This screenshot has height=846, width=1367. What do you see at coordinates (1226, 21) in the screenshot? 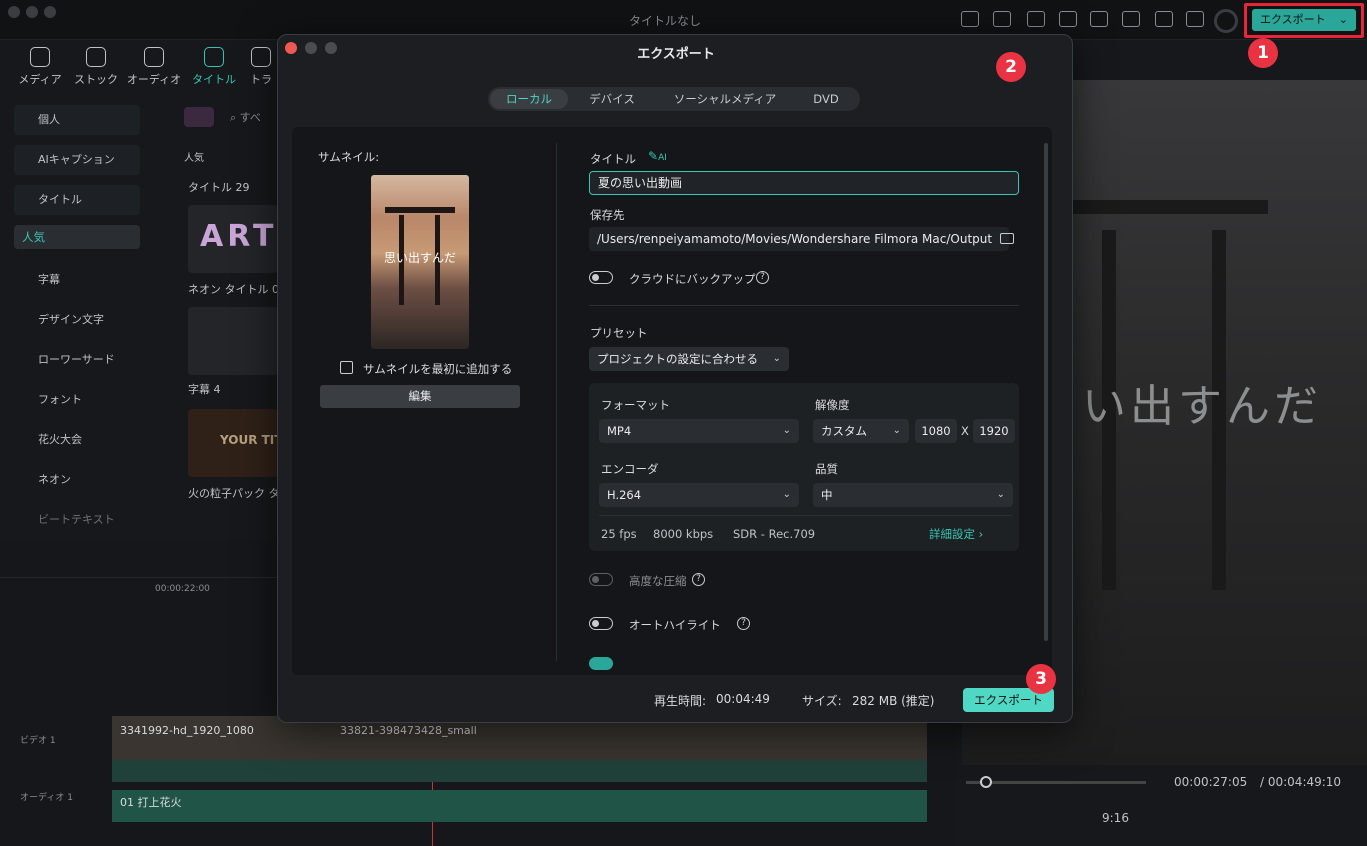
I see `avatar` at bounding box center [1226, 21].